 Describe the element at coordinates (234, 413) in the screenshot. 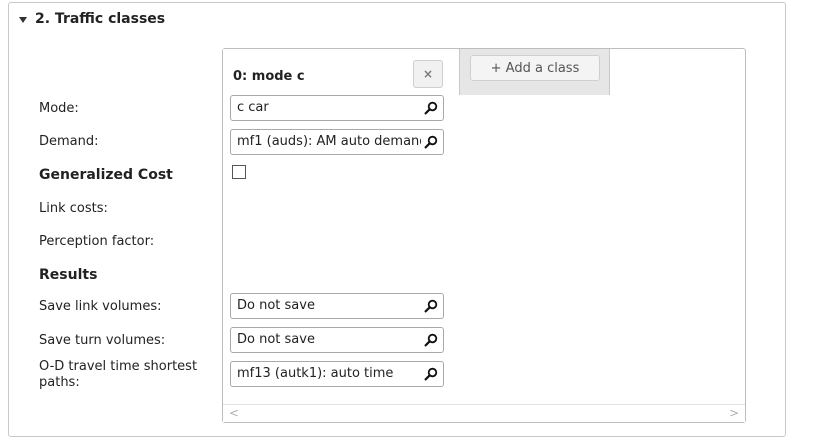

I see `scroll-left-arrow: <` at that location.